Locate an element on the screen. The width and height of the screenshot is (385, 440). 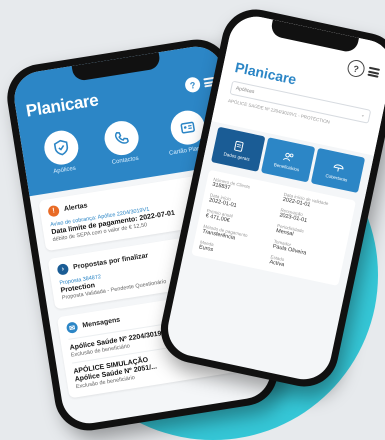
tab-label: Dados gerais is located at coordinates (237, 156).